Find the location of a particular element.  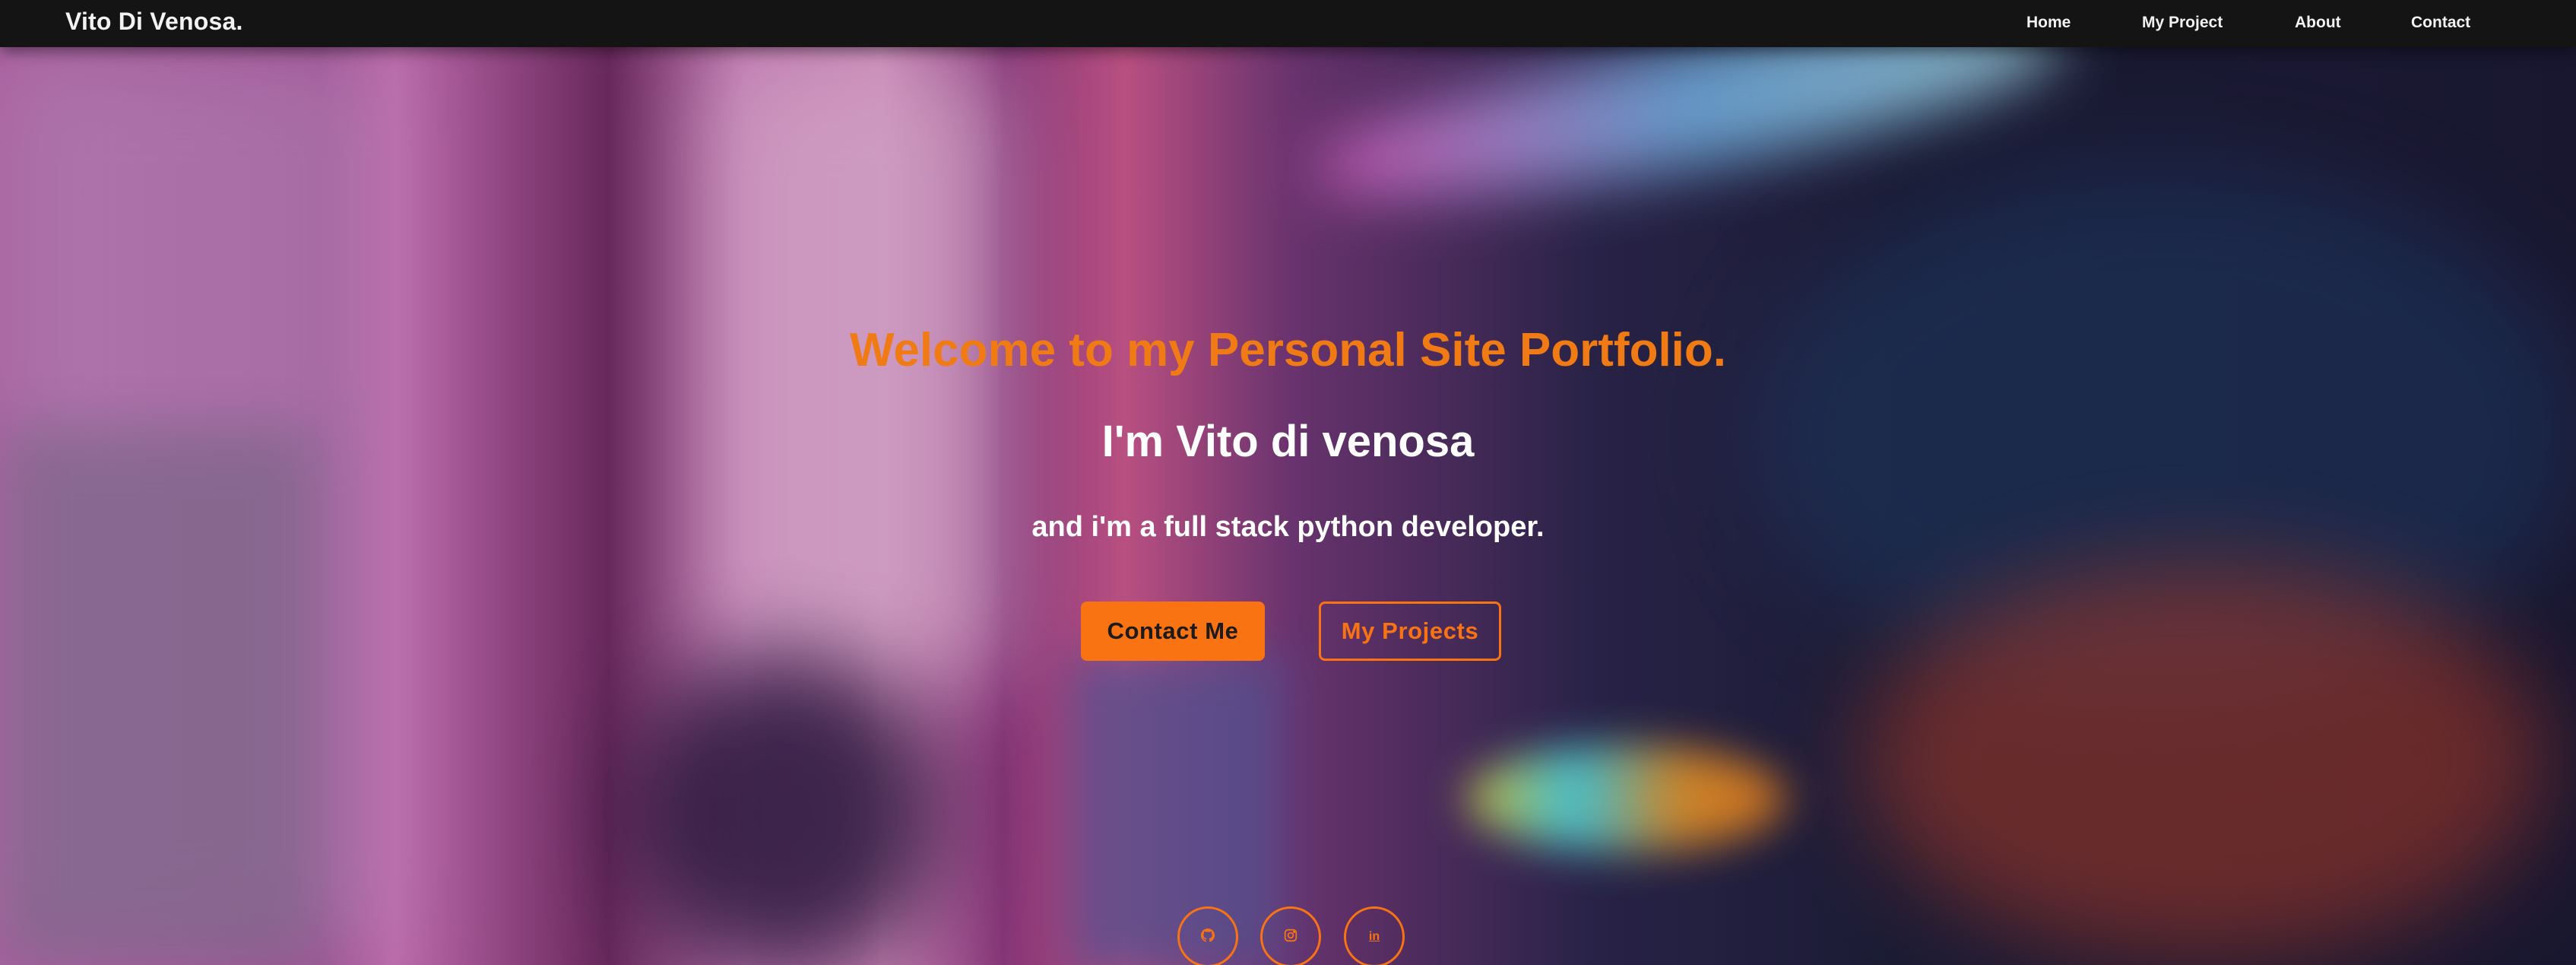

intro-name: I'm Vito di venosa is located at coordinates (1288, 441).